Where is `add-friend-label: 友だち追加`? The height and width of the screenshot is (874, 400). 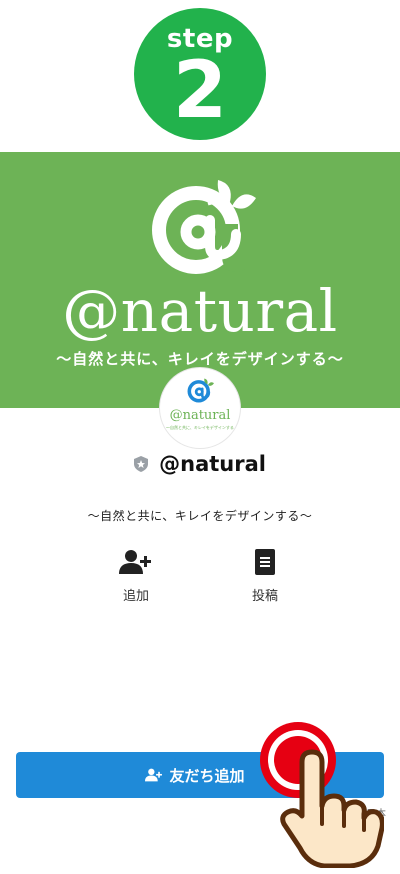 add-friend-label: 友だち追加 is located at coordinates (207, 775).